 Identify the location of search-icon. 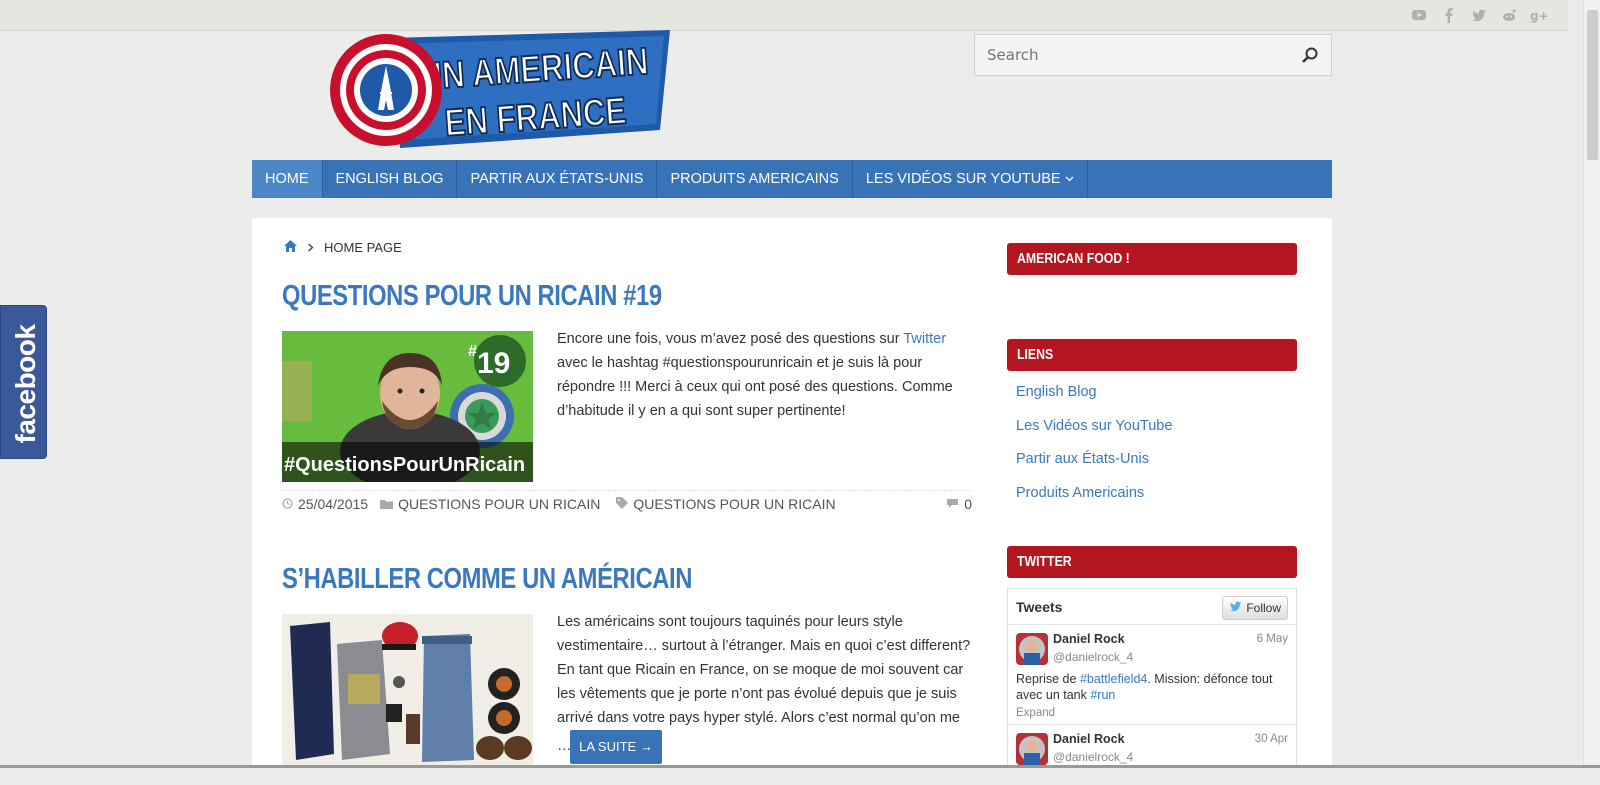
(1310, 57).